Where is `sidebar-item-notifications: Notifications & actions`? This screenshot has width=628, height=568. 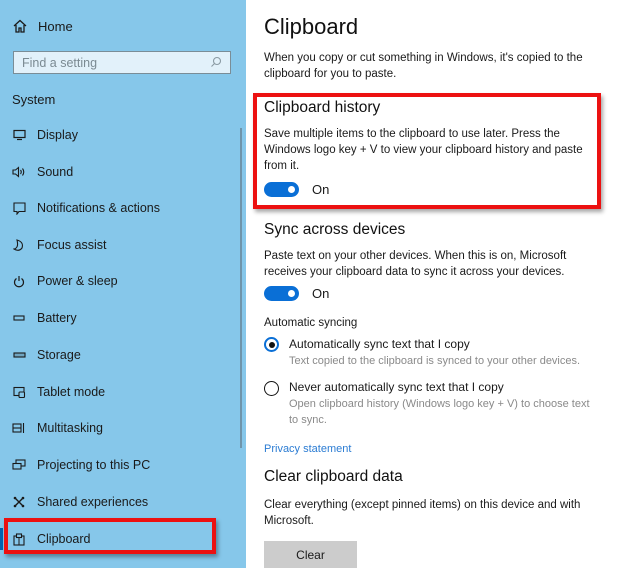
sidebar-item-notifications: Notifications & actions is located at coordinates (120, 208).